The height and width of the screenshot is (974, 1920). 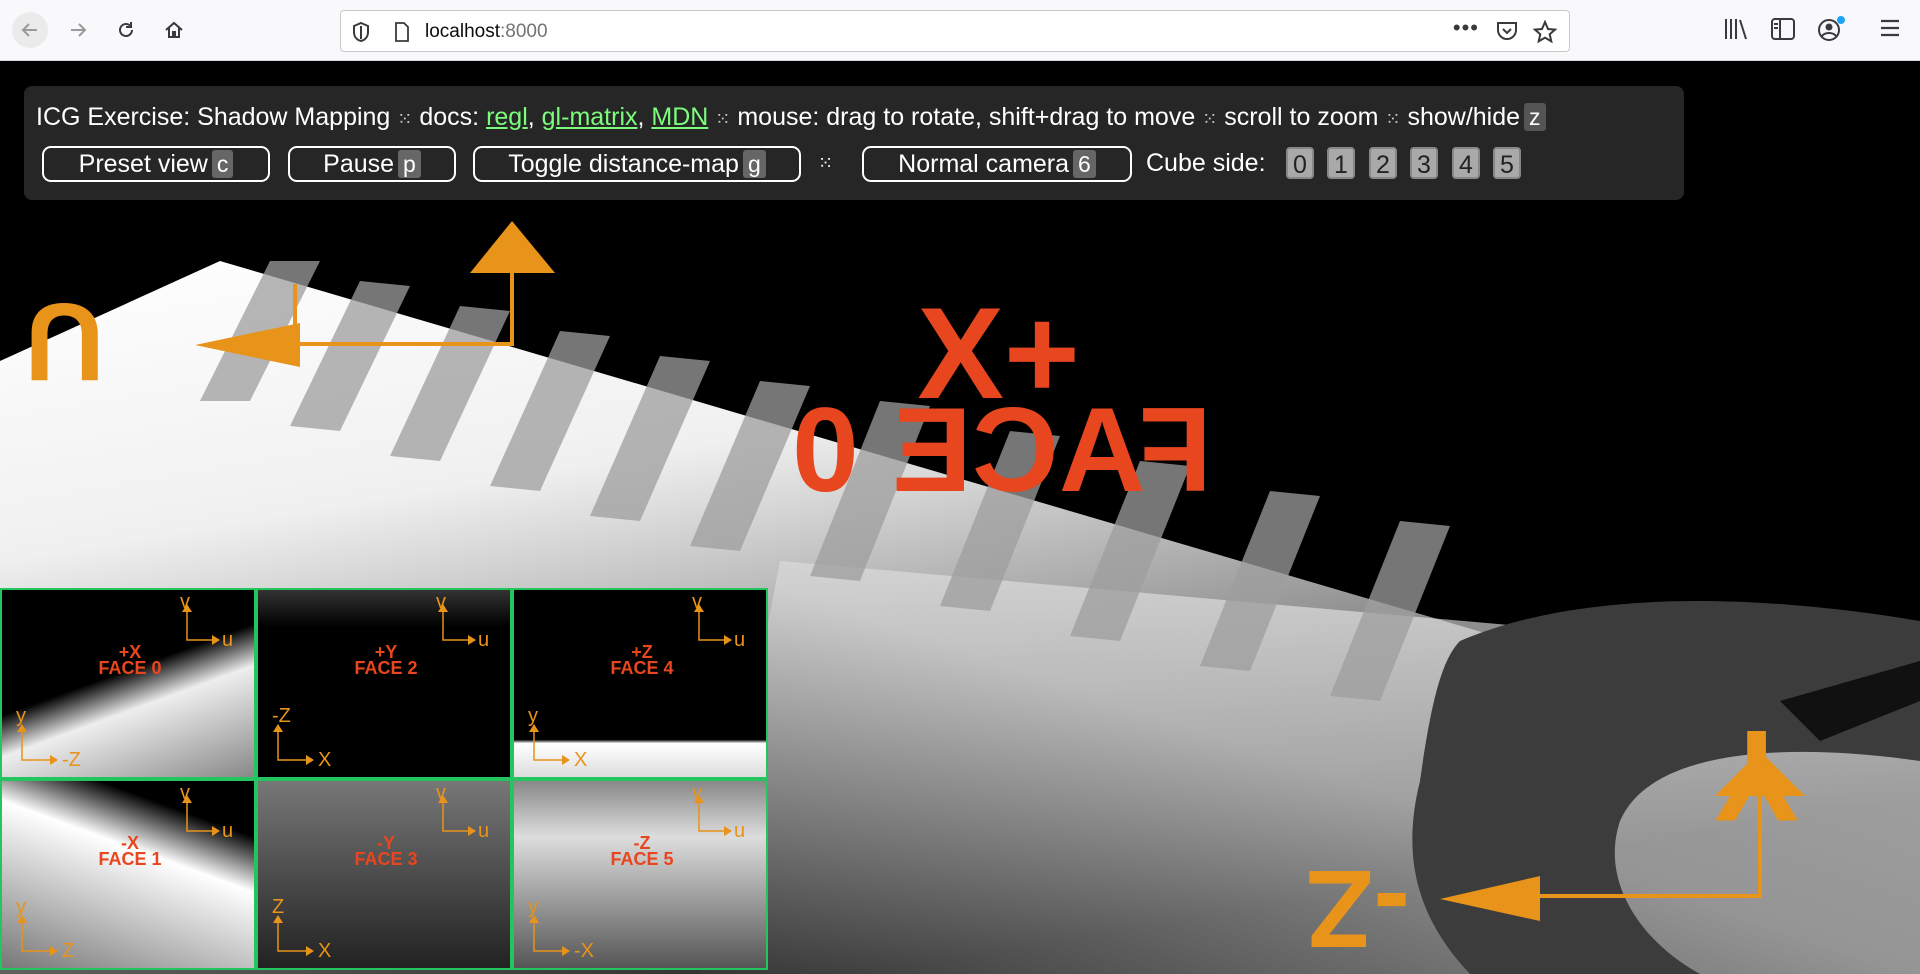 I want to click on home-button, so click(x=174, y=30).